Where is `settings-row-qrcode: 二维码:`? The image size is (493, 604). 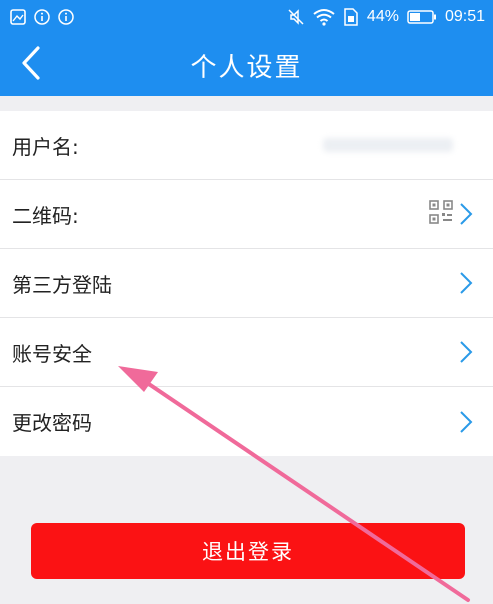
settings-row-qrcode: 二维码: is located at coordinates (246, 214).